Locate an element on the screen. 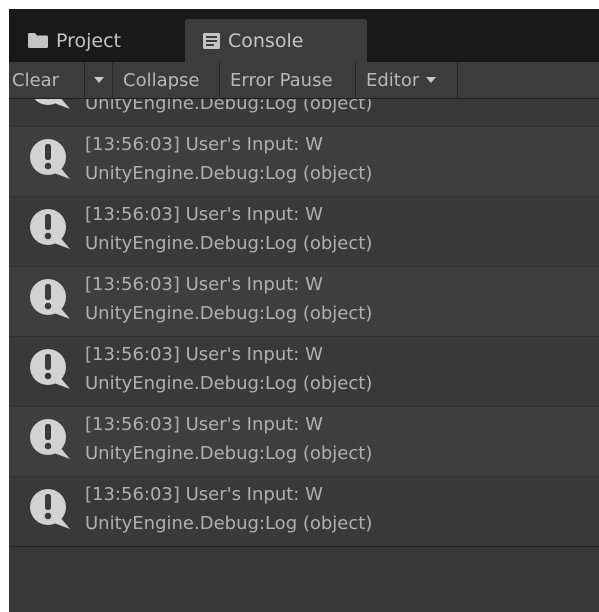 Image resolution: width=599 pixels, height=612 pixels. clear-options-dropdown is located at coordinates (99, 80).